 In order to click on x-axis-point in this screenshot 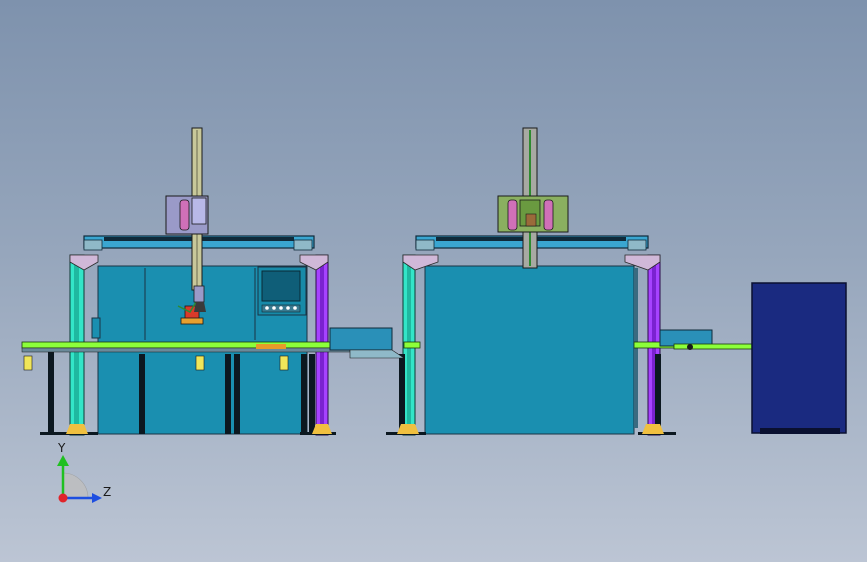, I will do `click(63, 498)`.